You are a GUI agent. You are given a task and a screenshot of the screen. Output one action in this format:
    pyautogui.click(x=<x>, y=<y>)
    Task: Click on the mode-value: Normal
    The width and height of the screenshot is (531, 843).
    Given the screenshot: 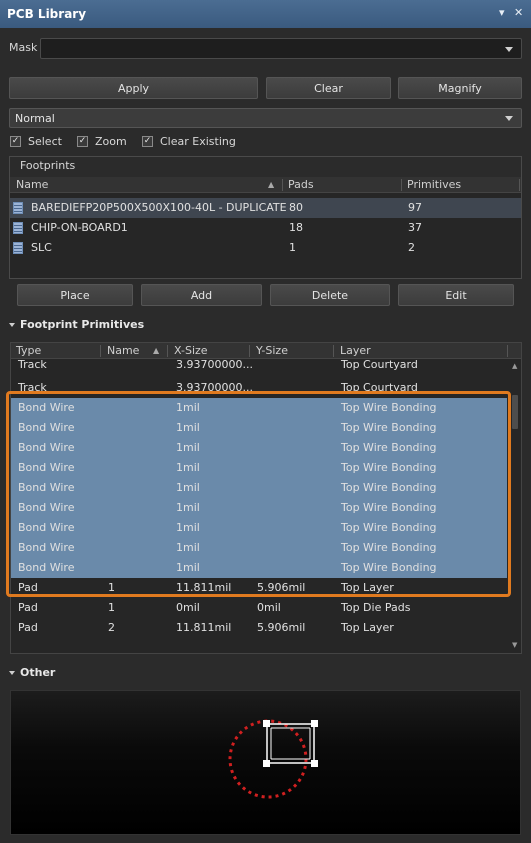 What is the action you would take?
    pyautogui.click(x=35, y=118)
    